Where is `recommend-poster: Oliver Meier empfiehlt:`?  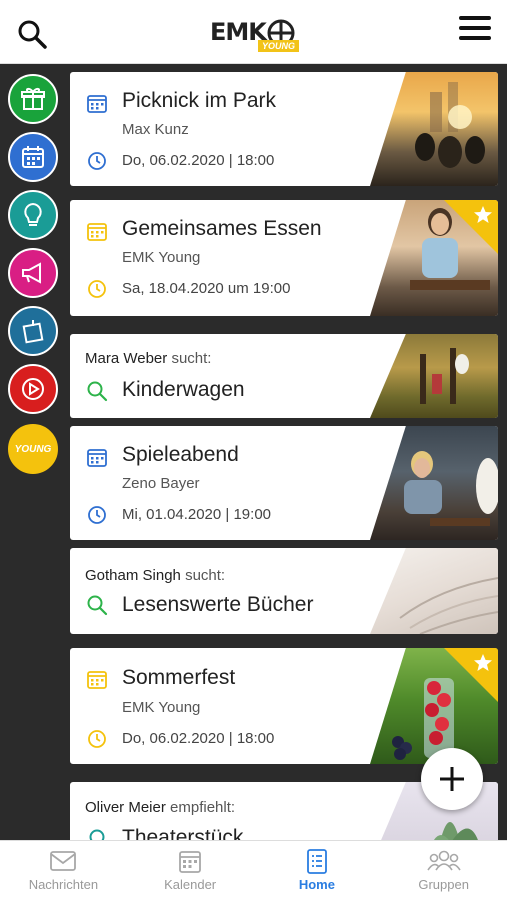
recommend-poster: Oliver Meier empfiehlt: is located at coordinates (160, 807).